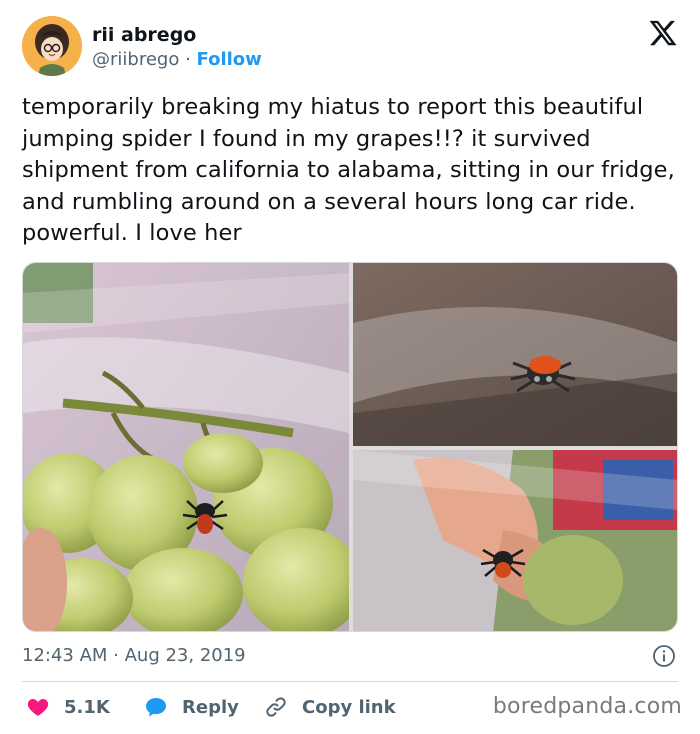 The image size is (700, 734). I want to click on handle-row: @riibrego · Follow, so click(177, 60).